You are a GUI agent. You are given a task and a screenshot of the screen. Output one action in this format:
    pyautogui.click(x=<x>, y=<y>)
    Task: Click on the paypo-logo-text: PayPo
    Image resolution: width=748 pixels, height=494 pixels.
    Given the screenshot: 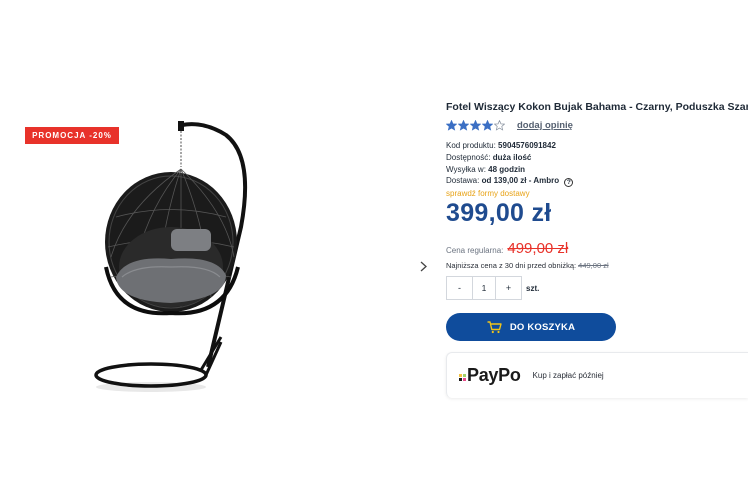 What is the action you would take?
    pyautogui.click(x=494, y=375)
    